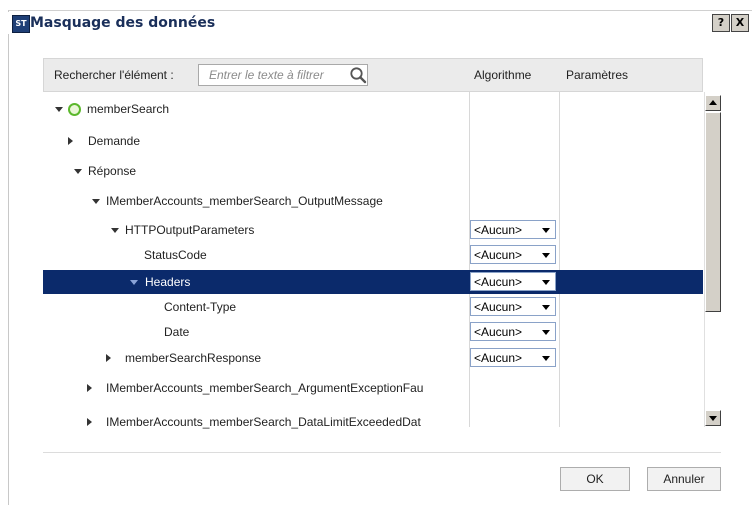  I want to click on tree-row-membersearch: memberSearch, so click(373, 109).